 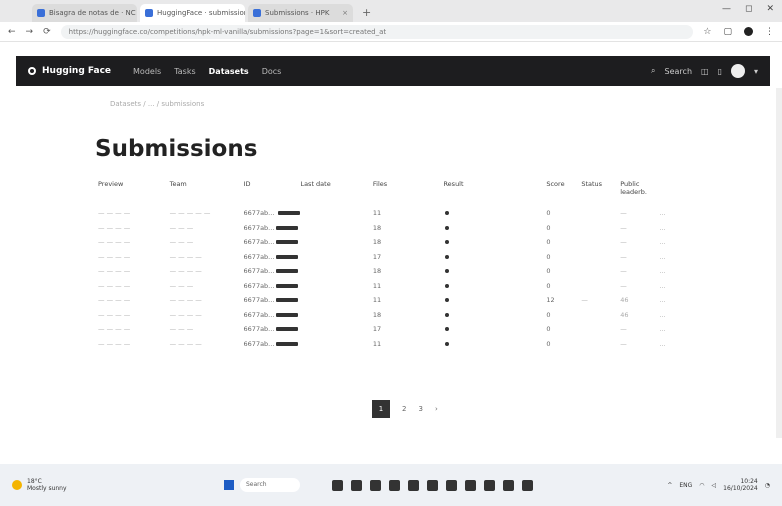 What do you see at coordinates (770, 9) in the screenshot?
I see `close-window-button: ✕` at bounding box center [770, 9].